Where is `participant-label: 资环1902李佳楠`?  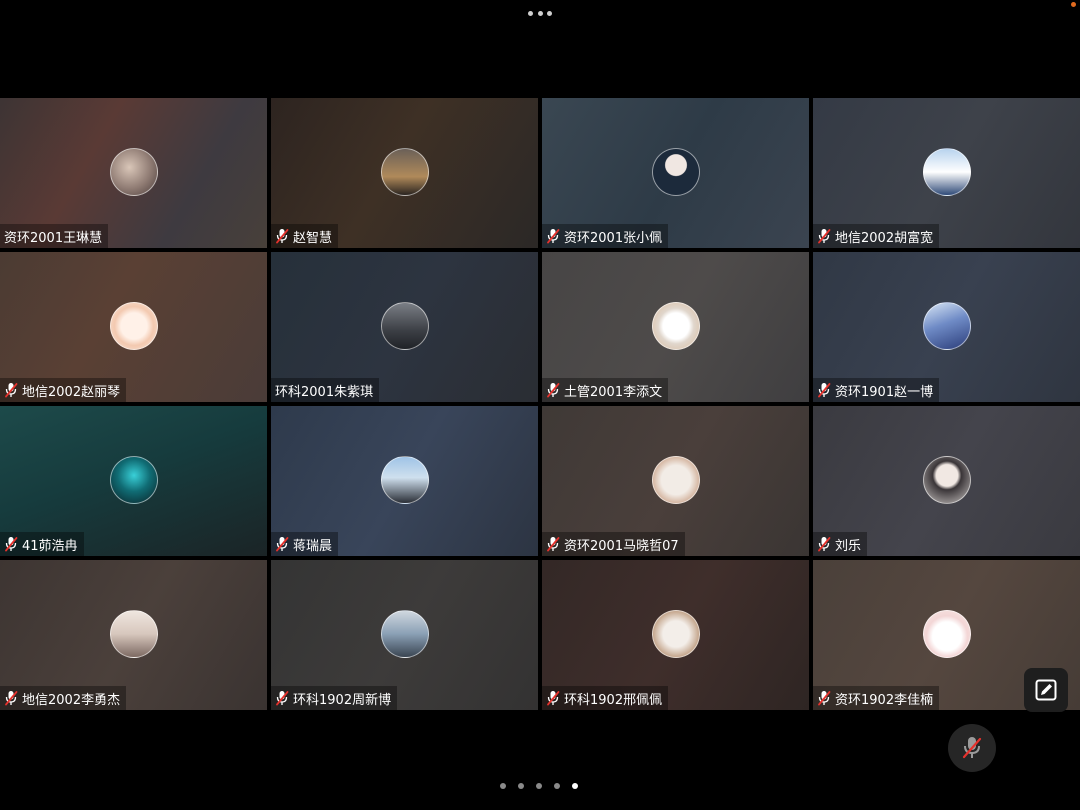
participant-label: 资环1902李佳楠 is located at coordinates (876, 698).